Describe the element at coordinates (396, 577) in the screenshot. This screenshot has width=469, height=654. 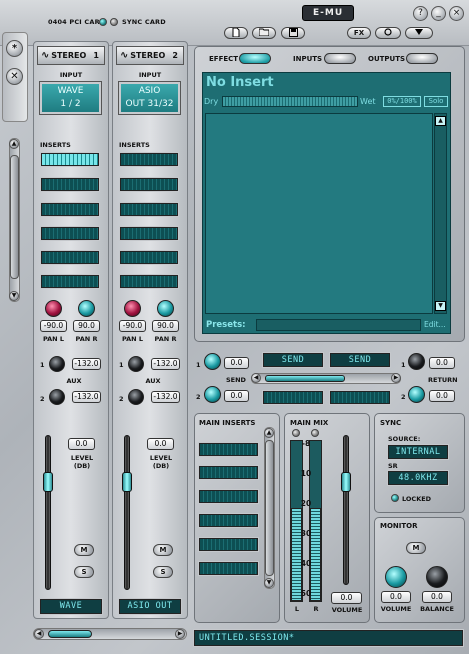
I see `monitor-volume-knob` at that location.